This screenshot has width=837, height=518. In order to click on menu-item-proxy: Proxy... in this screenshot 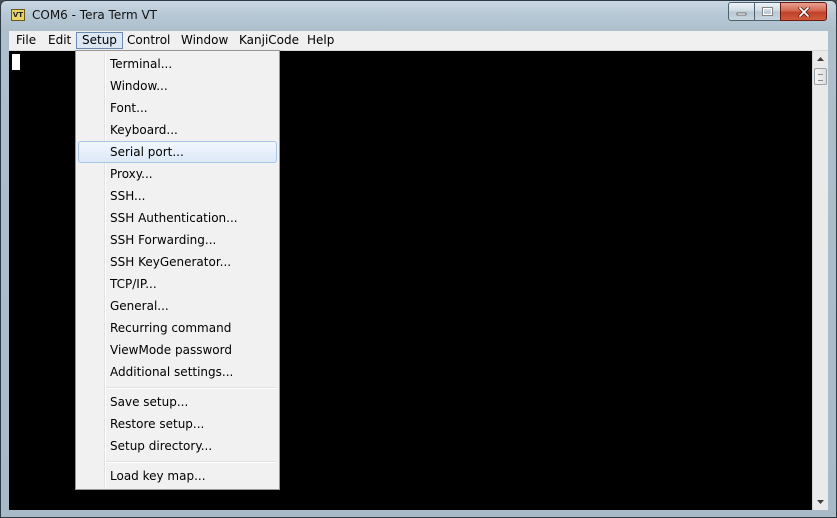, I will do `click(177, 174)`.